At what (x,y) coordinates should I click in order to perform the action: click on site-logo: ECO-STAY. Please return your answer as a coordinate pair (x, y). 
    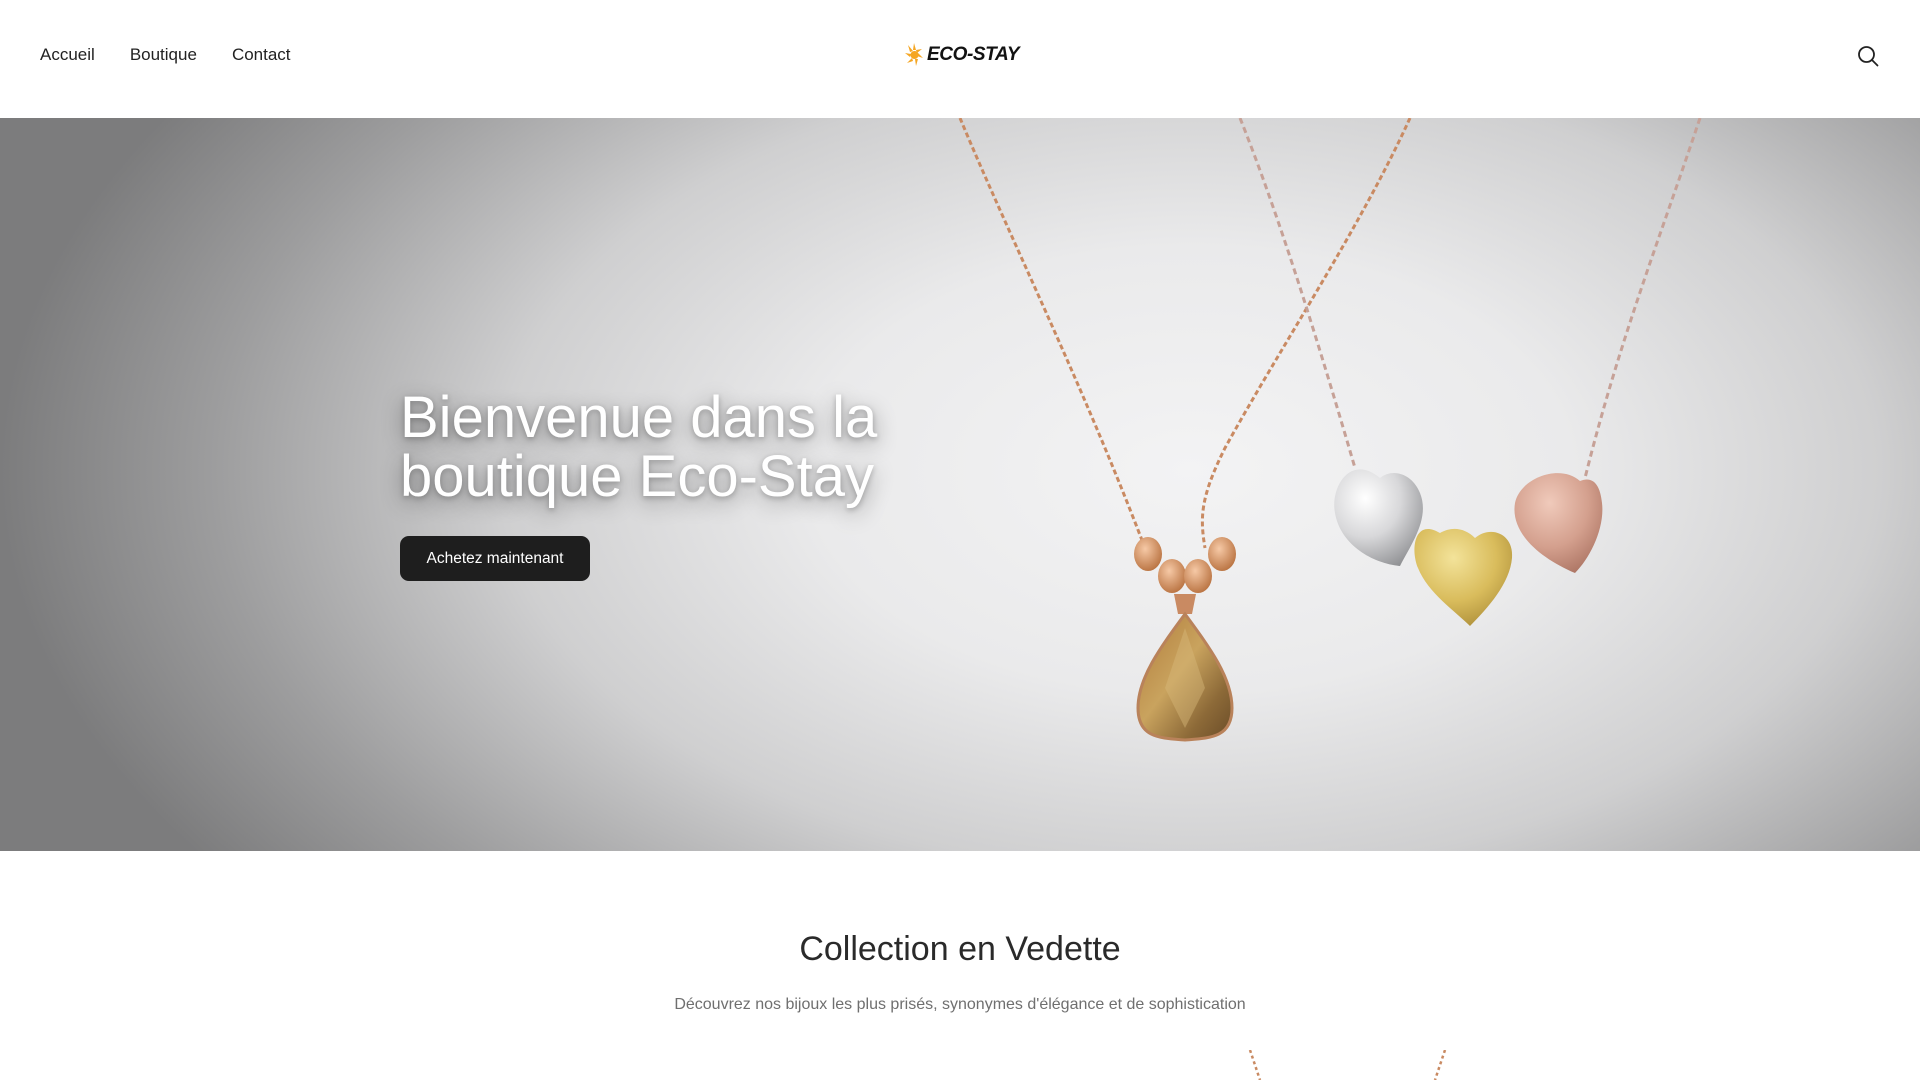
    Looking at the image, I should click on (962, 55).